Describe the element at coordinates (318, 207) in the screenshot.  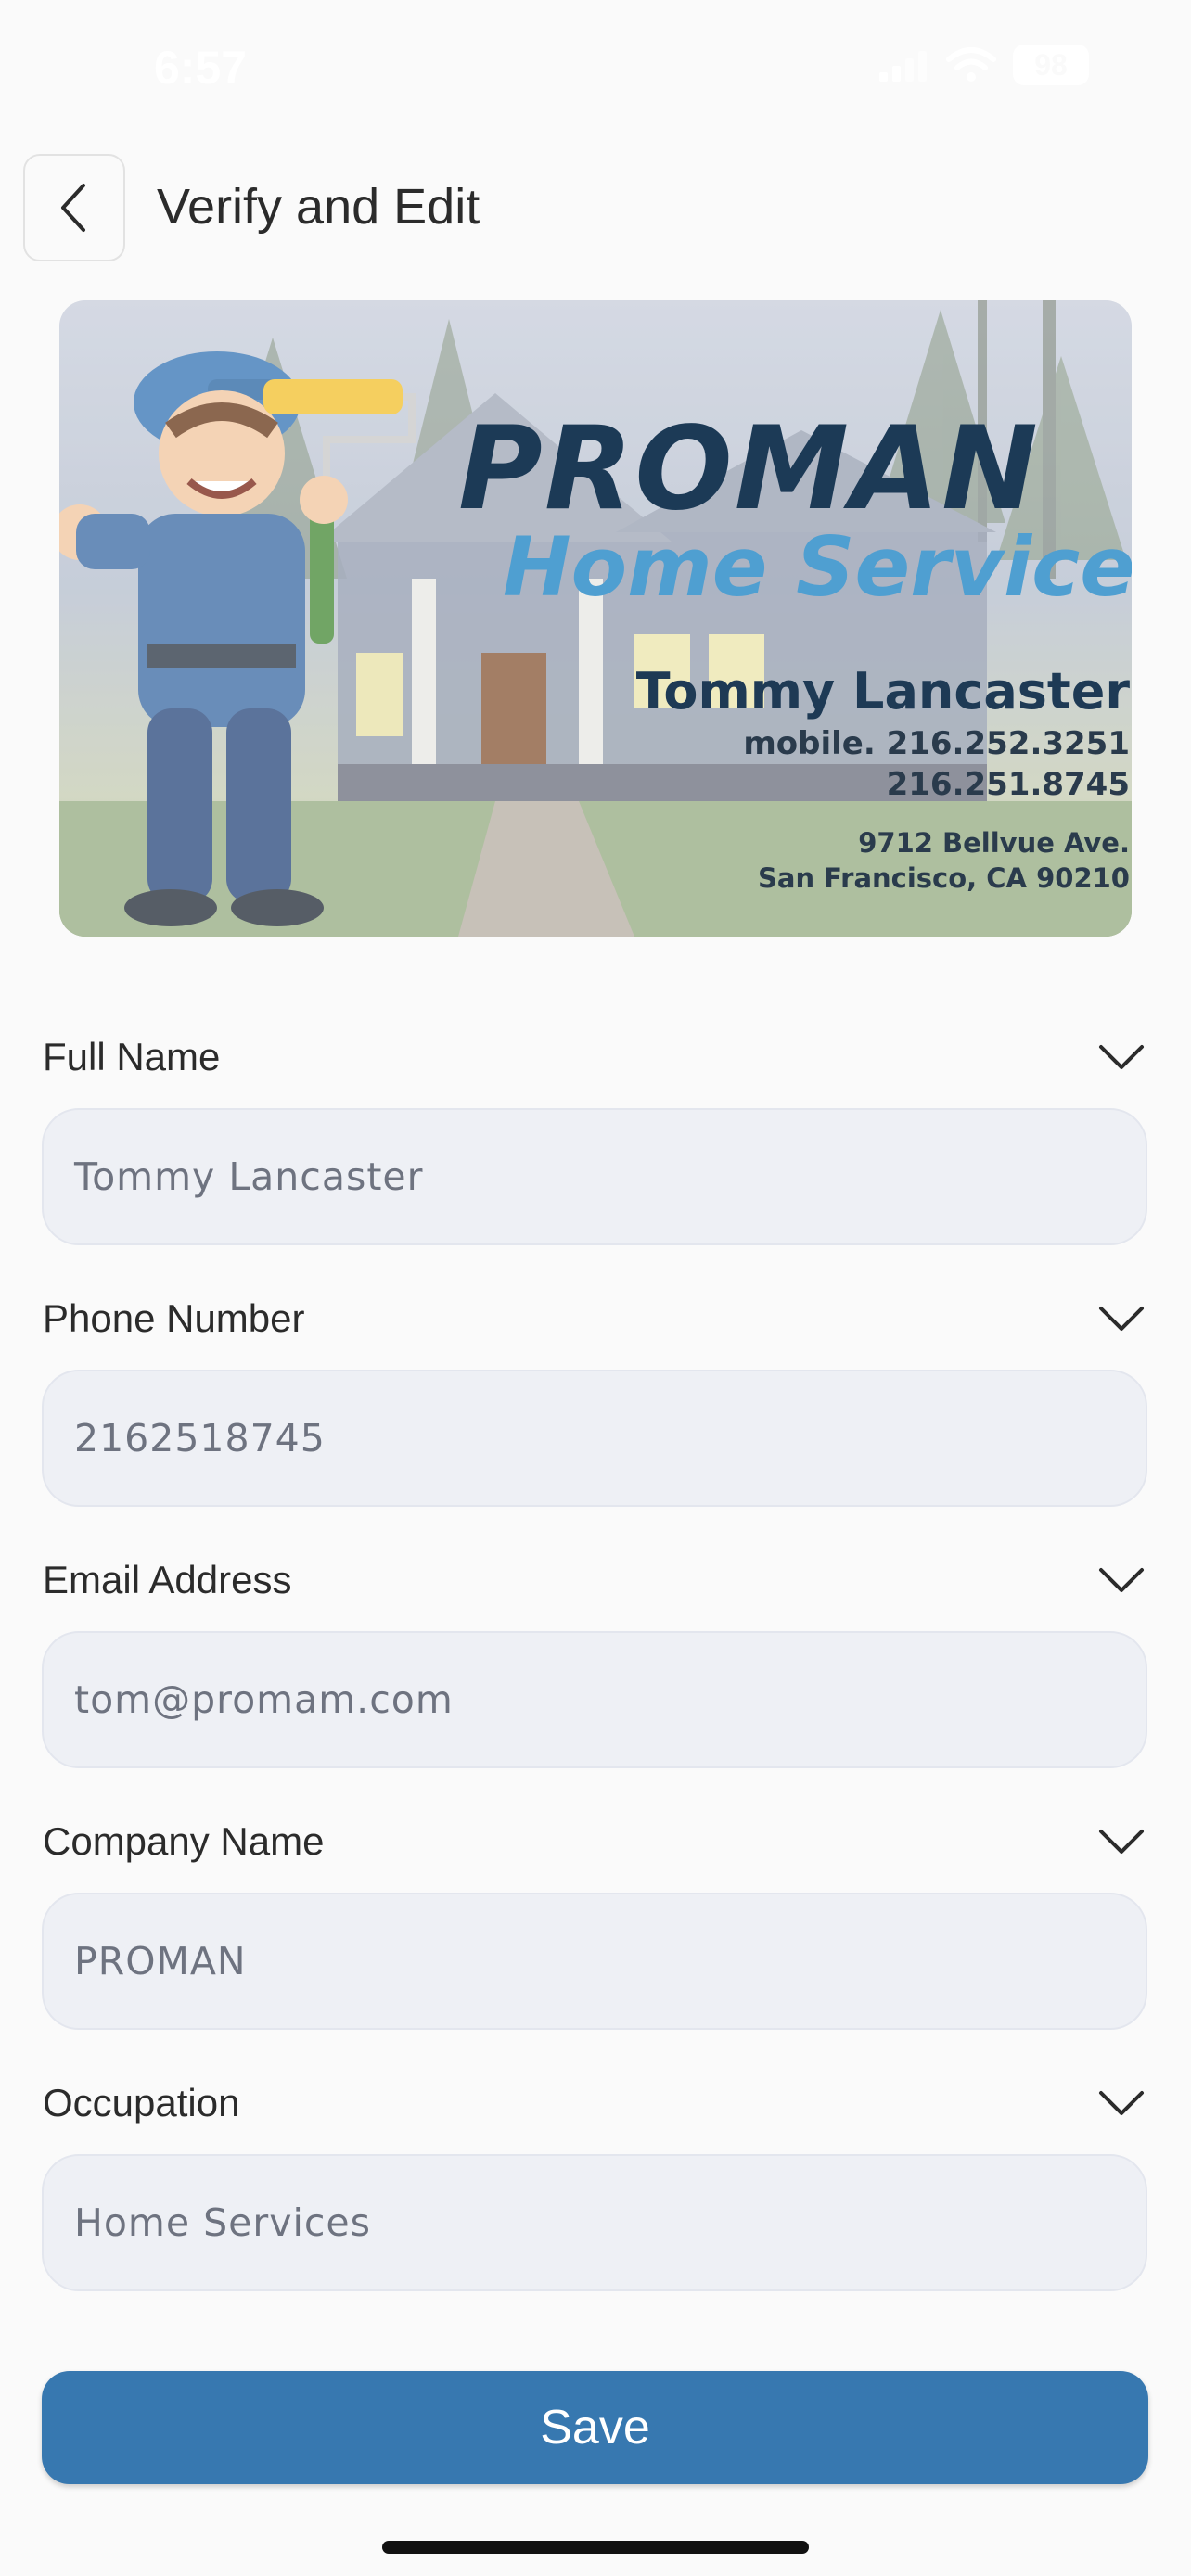
I see `page-title: Verify and Edit` at that location.